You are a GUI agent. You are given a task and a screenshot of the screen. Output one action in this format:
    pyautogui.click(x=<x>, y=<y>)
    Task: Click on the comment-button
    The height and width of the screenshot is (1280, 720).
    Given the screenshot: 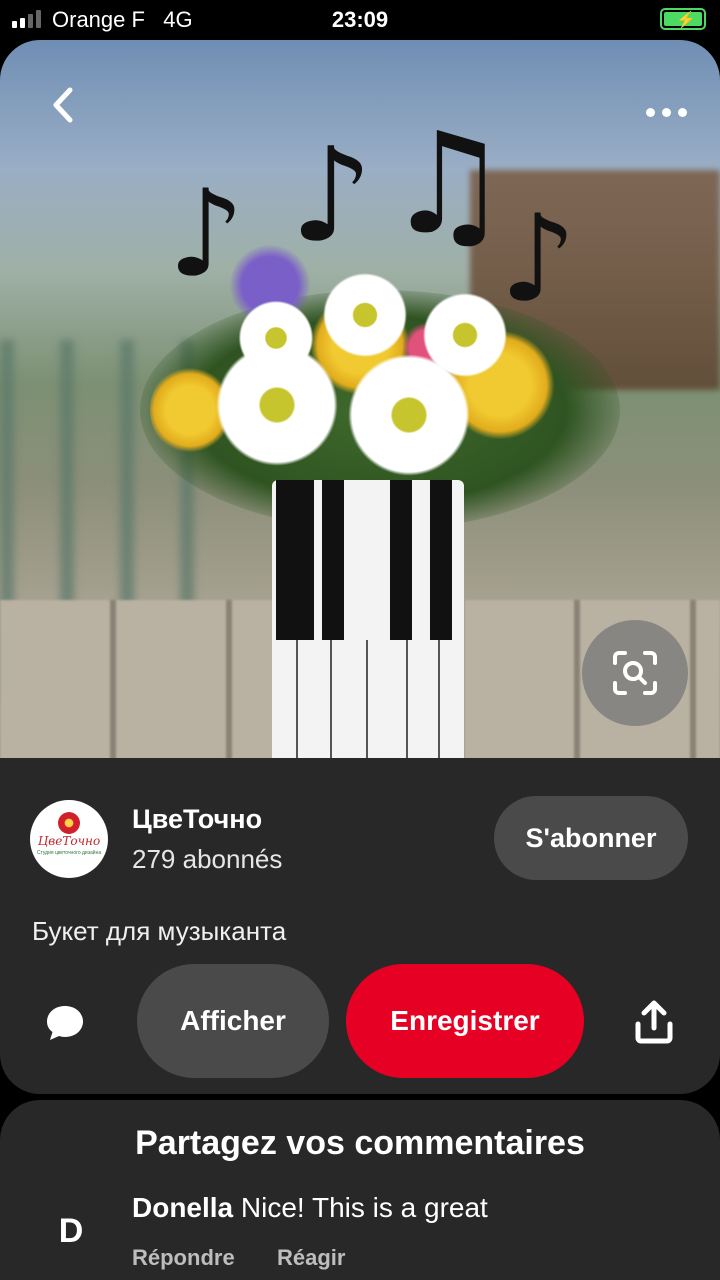 What is the action you would take?
    pyautogui.click(x=65, y=1023)
    